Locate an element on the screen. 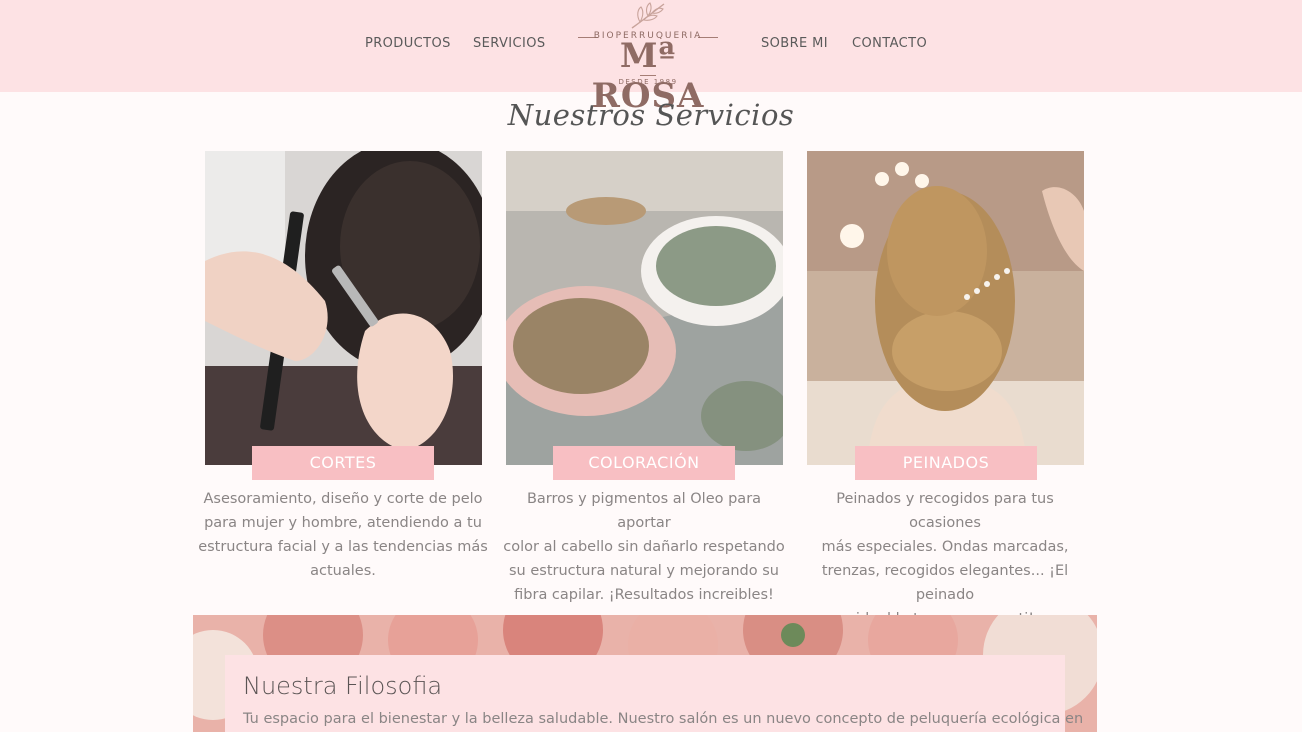 The width and height of the screenshot is (1302, 732). nav-productos: PRODUCTOS is located at coordinates (408, 43).